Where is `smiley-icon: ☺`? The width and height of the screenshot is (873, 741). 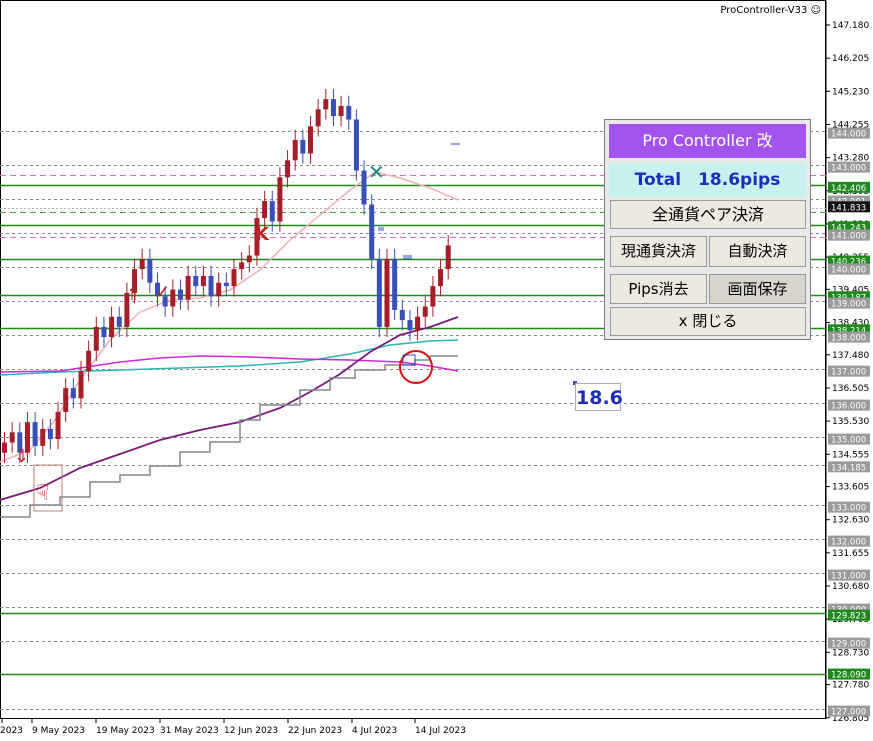 smiley-icon: ☺ is located at coordinates (815, 10).